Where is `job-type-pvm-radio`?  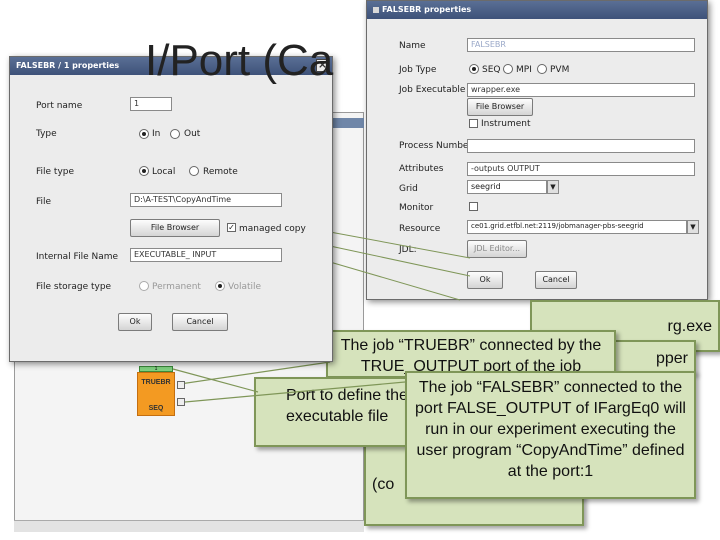 job-type-pvm-radio is located at coordinates (542, 69).